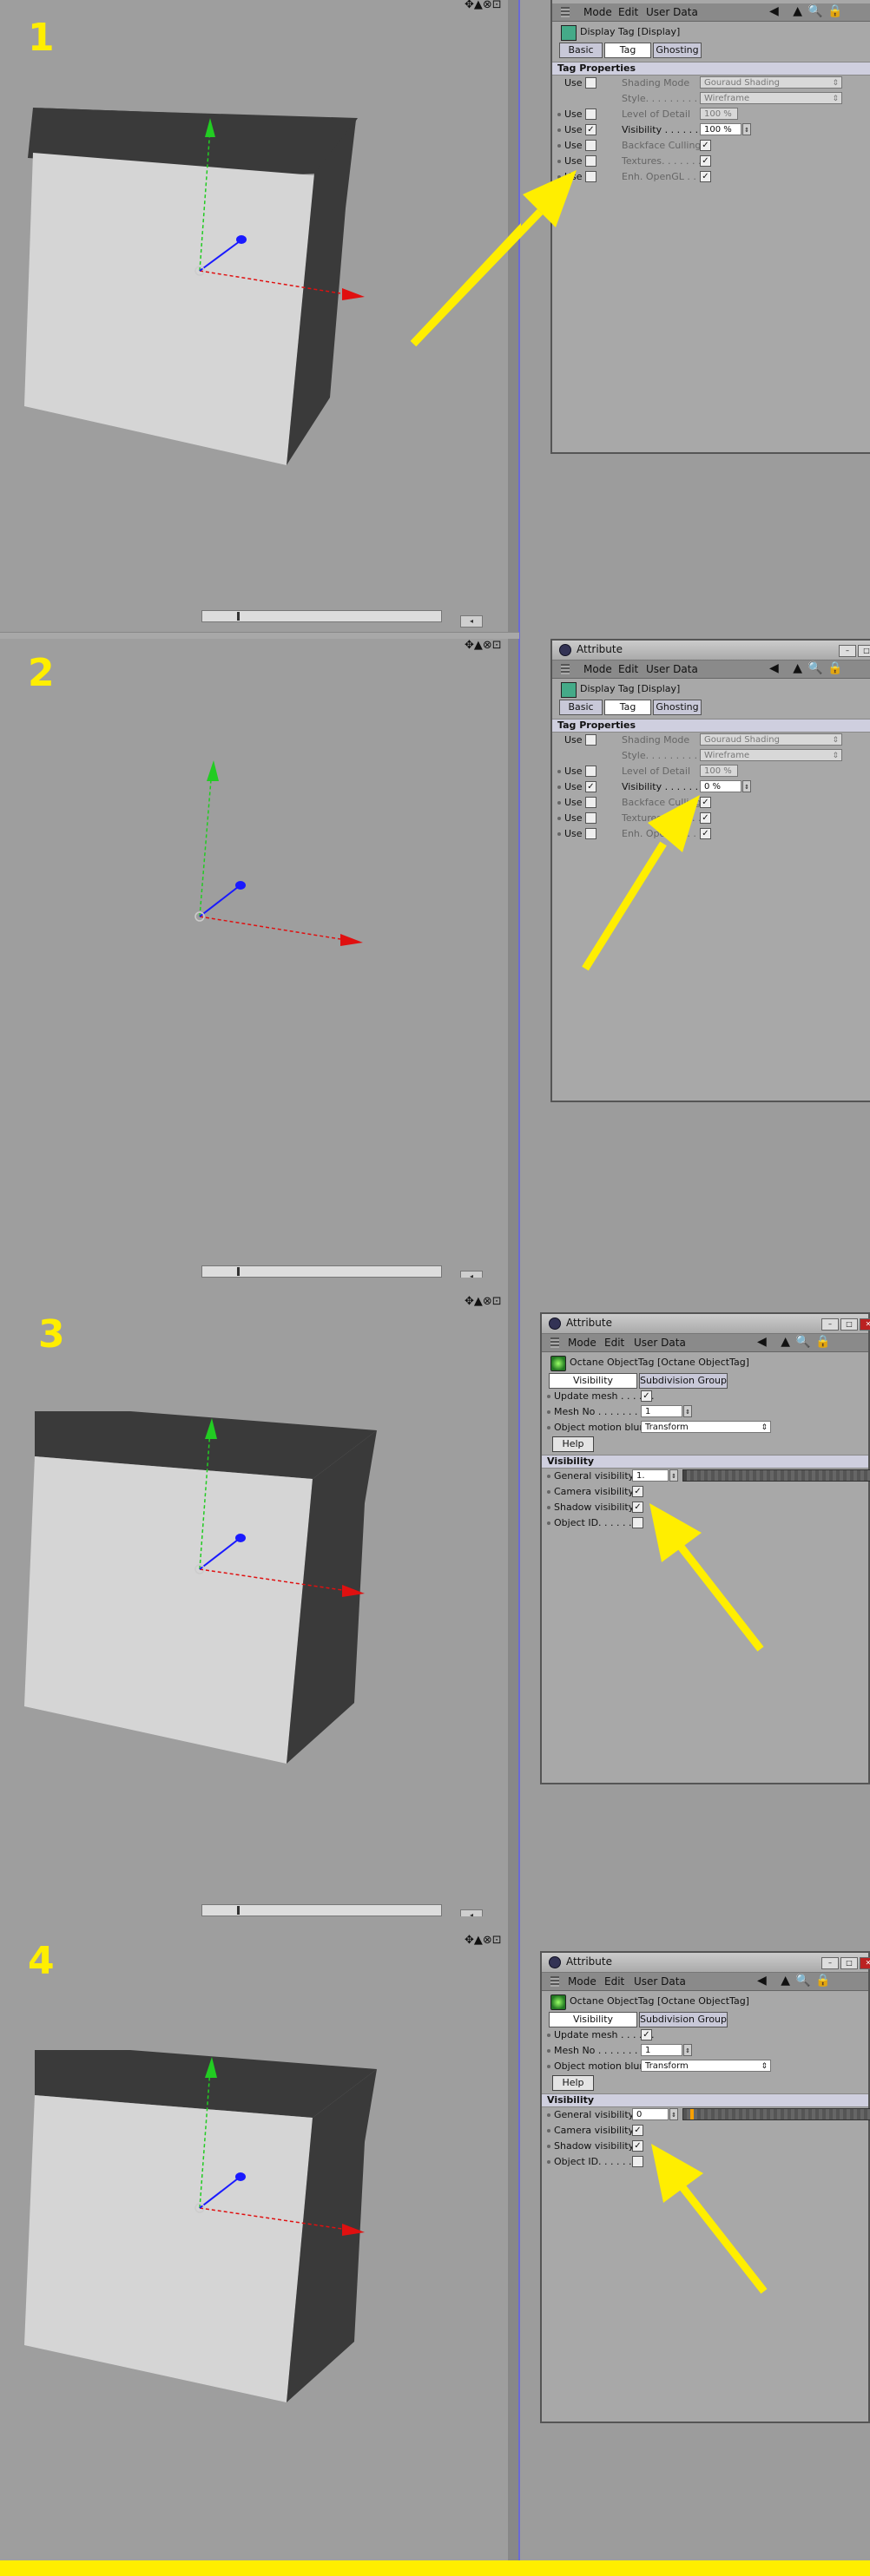 The height and width of the screenshot is (2576, 870). What do you see at coordinates (435, 2568) in the screenshot?
I see `bottom-yellow-strip` at bounding box center [435, 2568].